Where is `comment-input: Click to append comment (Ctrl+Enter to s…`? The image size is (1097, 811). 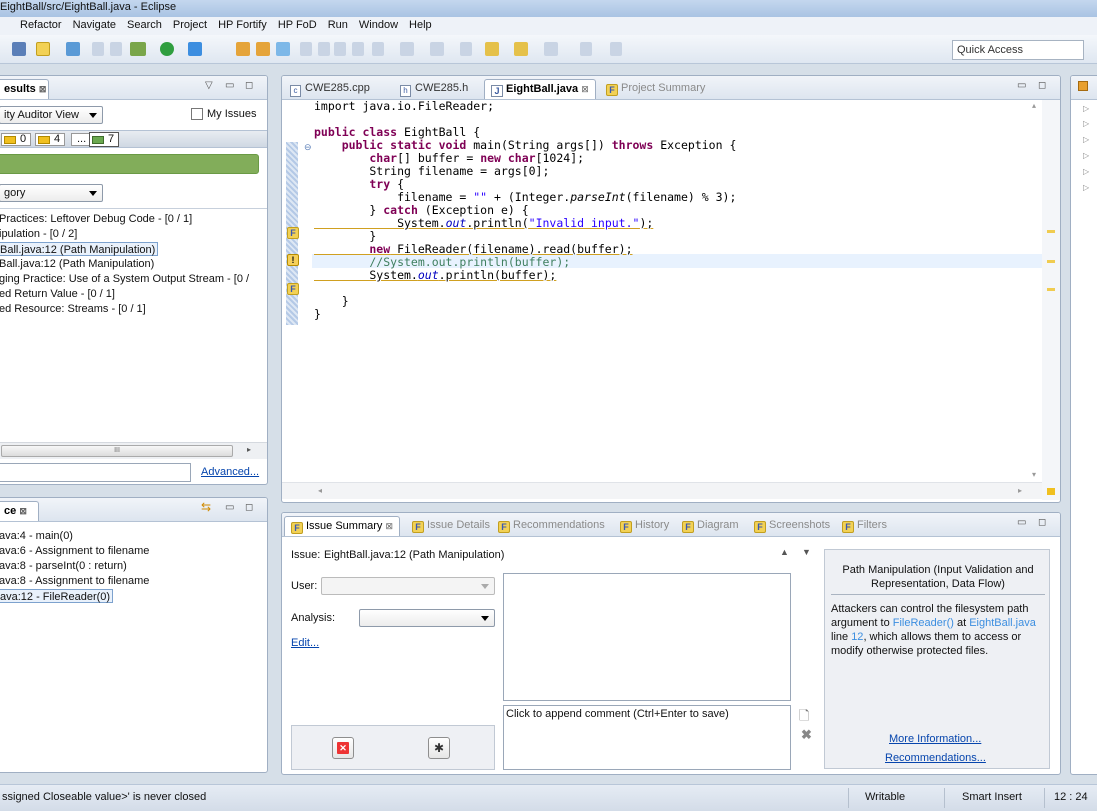 comment-input: Click to append comment (Ctrl+Enter to s… is located at coordinates (647, 737).